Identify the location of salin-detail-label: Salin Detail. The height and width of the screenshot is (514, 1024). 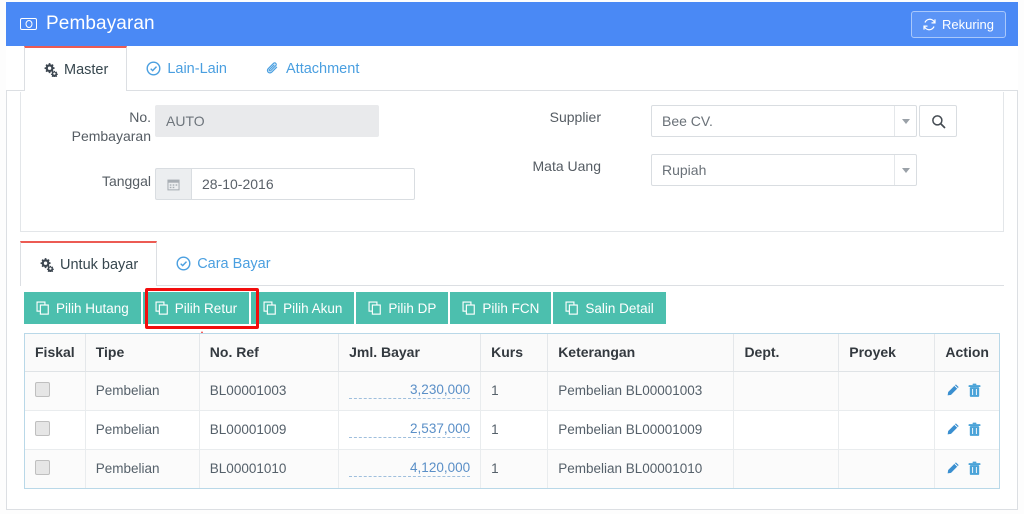
(619, 308).